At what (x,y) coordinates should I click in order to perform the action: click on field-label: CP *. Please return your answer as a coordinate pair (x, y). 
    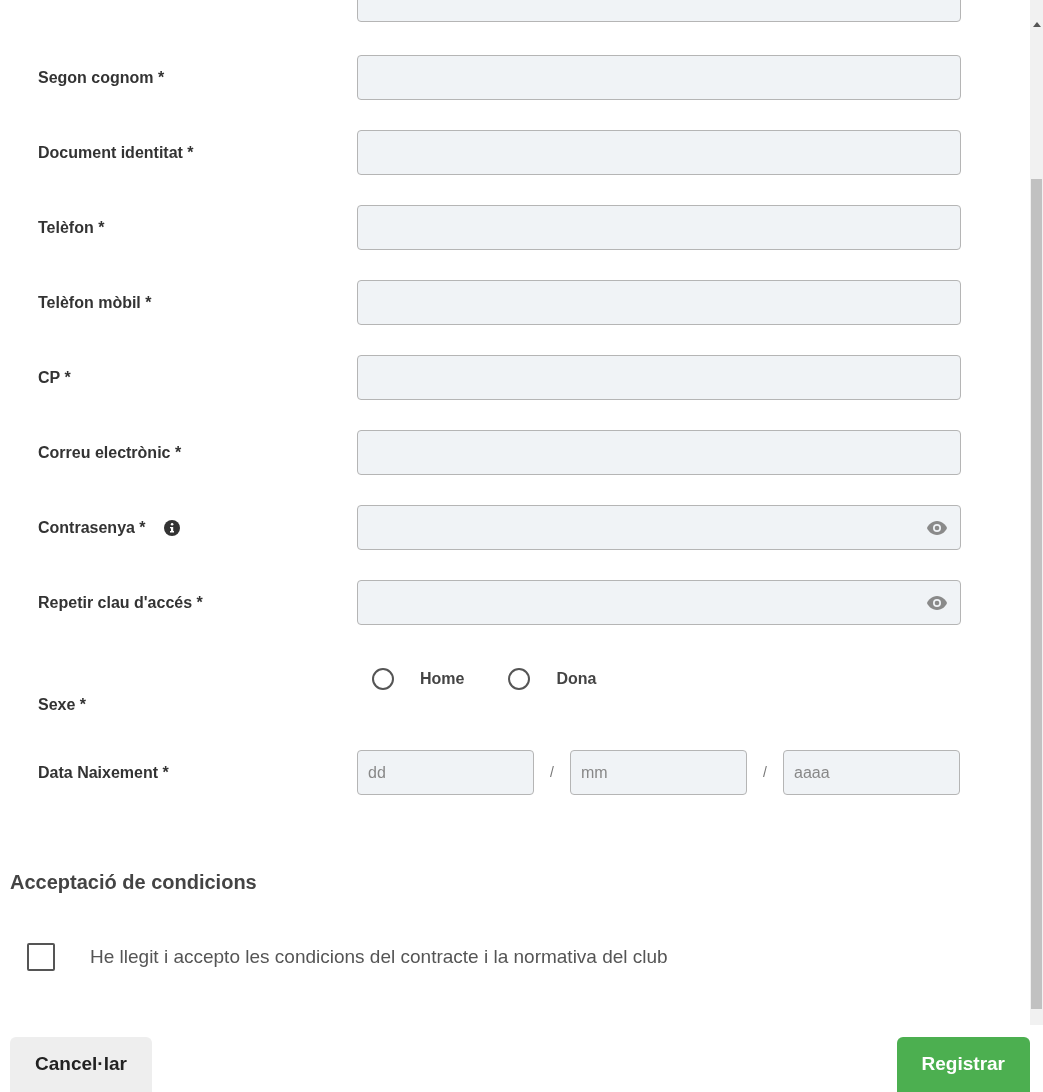
    Looking at the image, I should click on (54, 377).